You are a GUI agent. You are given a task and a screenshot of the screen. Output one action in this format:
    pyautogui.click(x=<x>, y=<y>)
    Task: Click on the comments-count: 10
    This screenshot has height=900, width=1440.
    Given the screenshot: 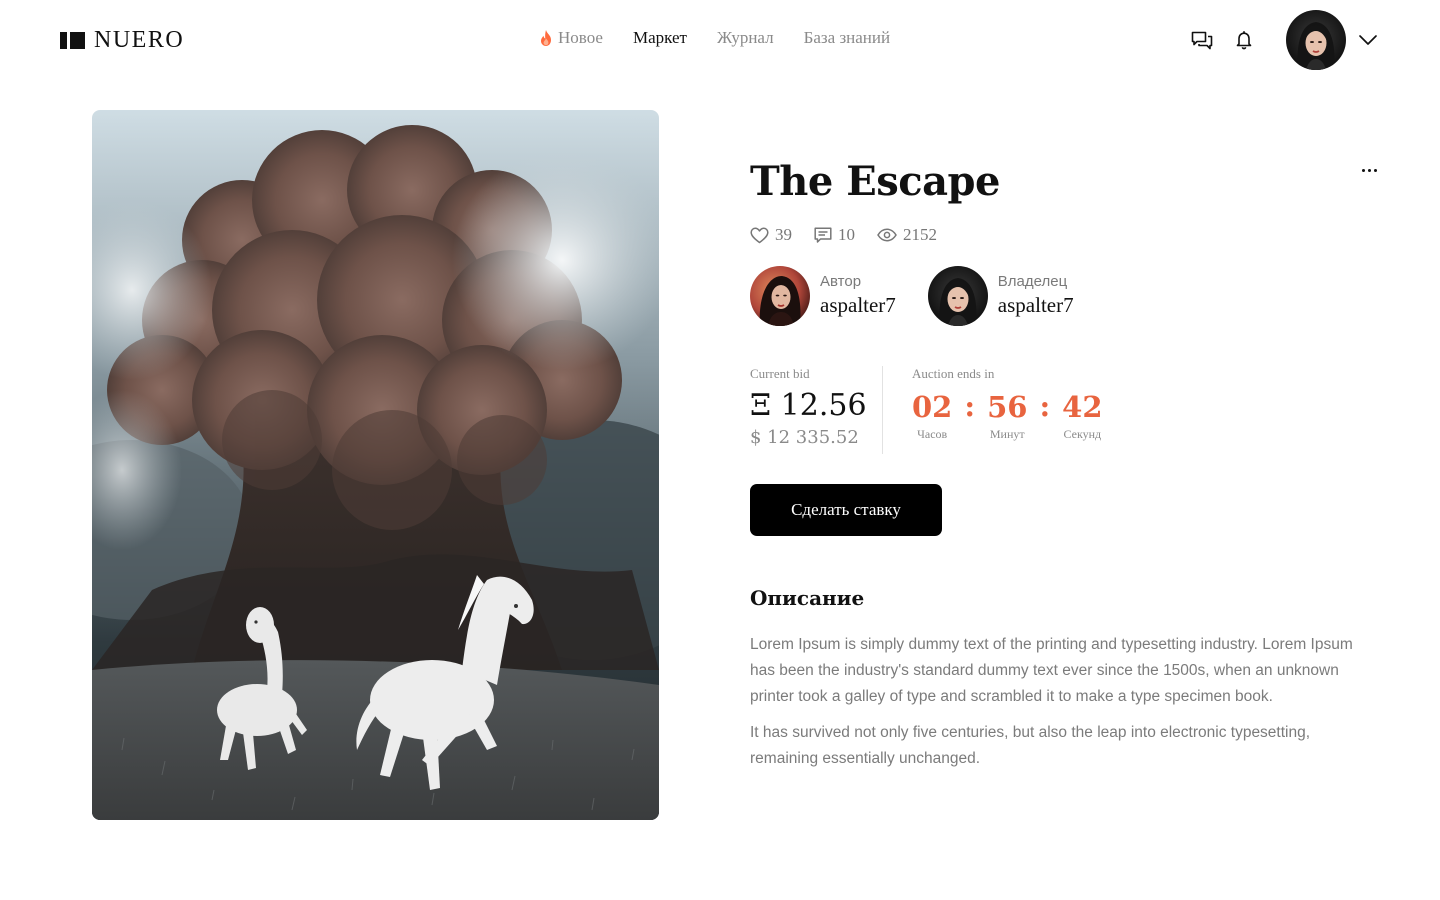 What is the action you would take?
    pyautogui.click(x=846, y=234)
    